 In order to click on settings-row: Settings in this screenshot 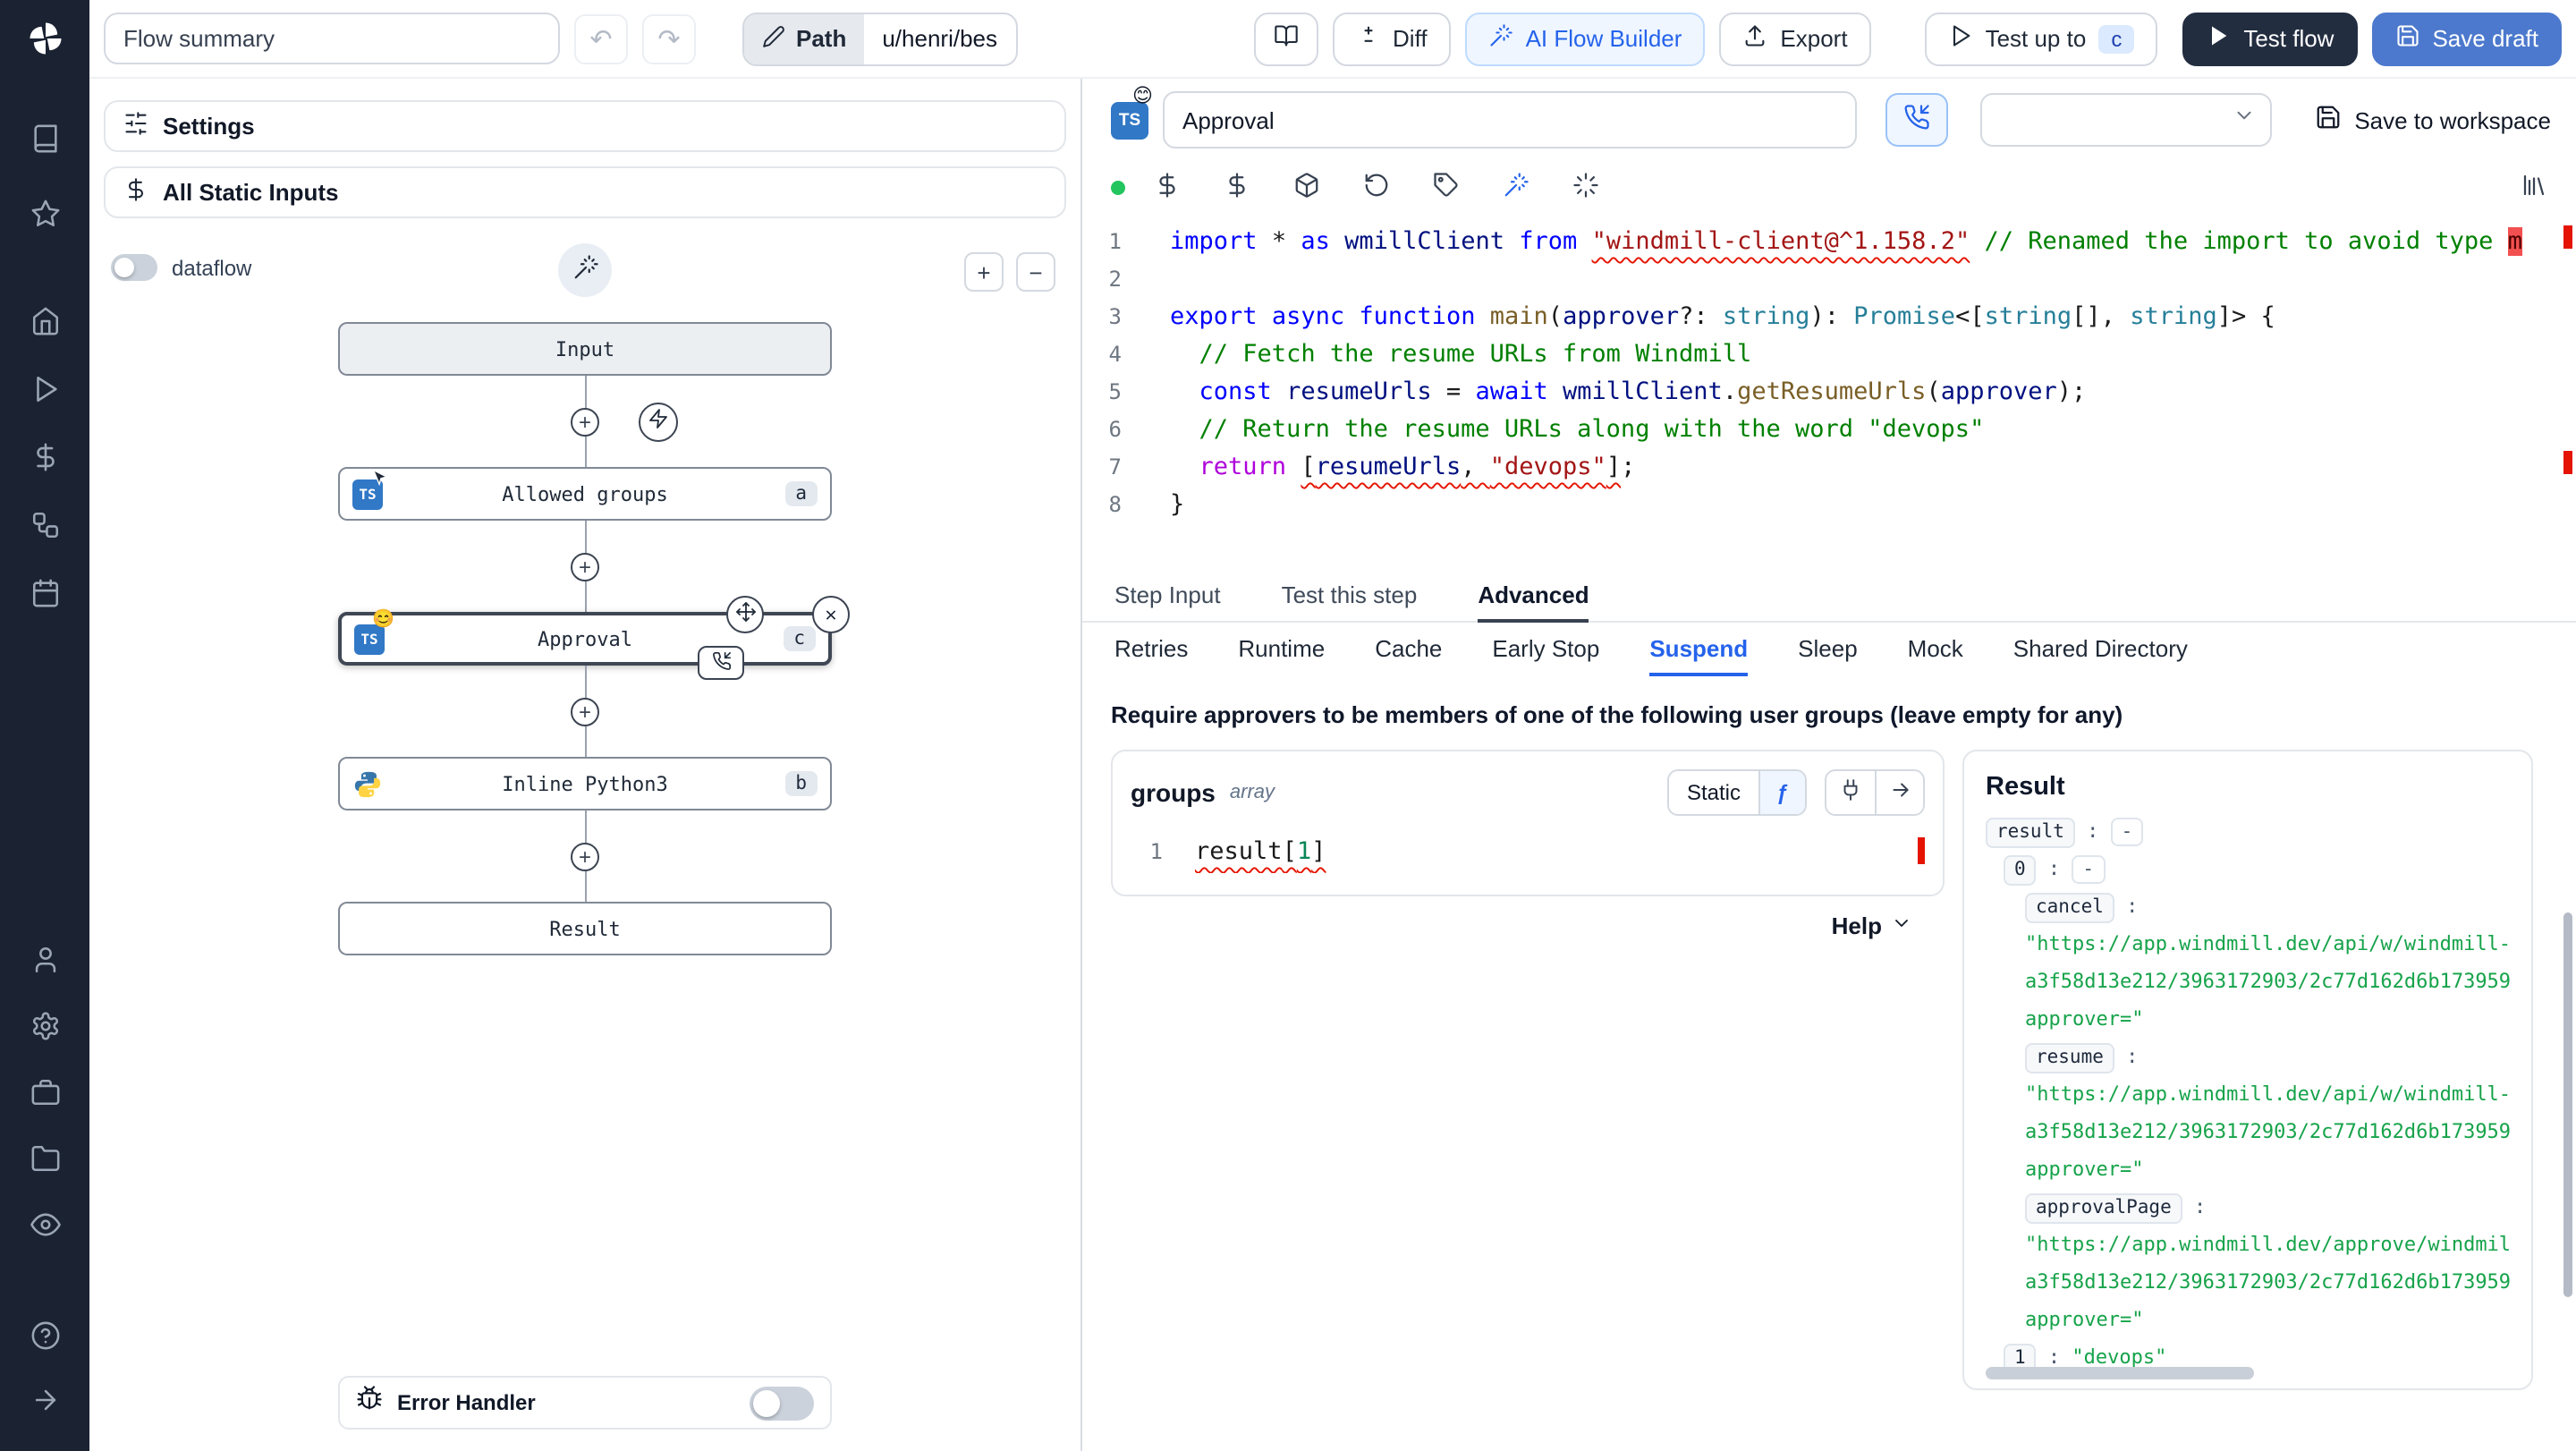, I will do `click(585, 126)`.